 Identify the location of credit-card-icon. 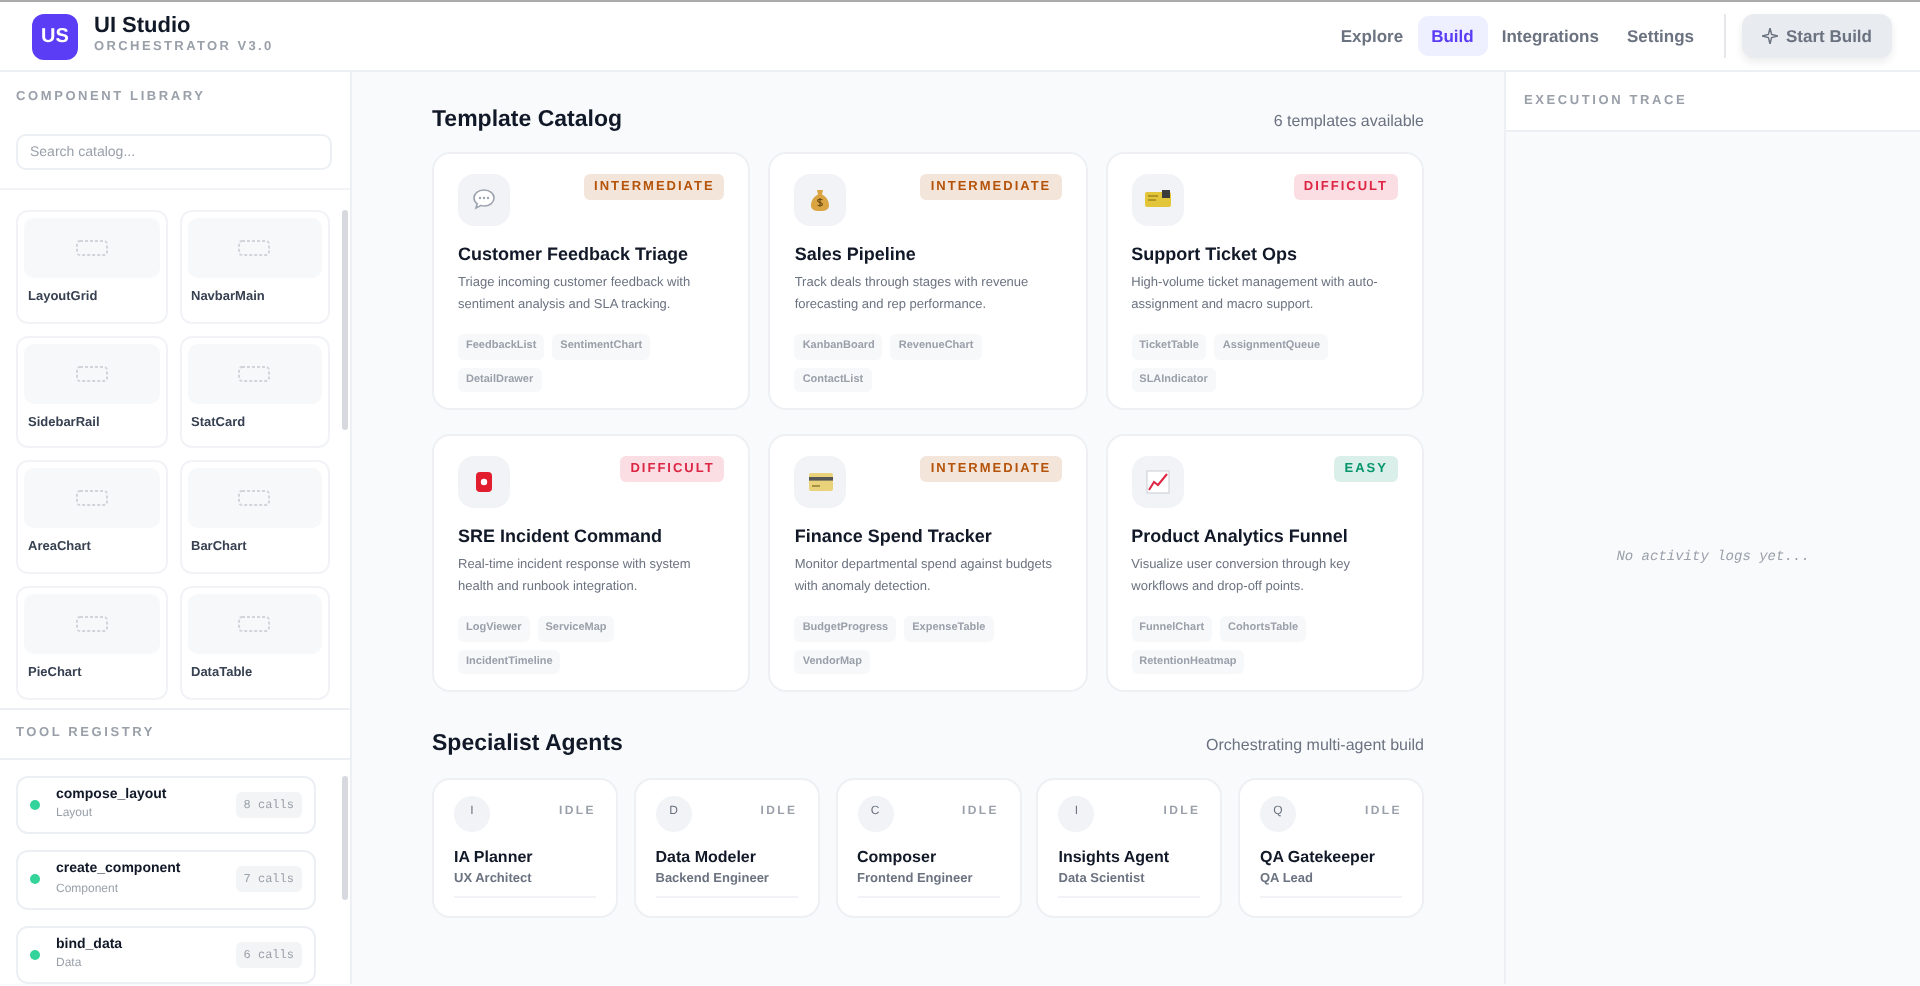
(820, 481).